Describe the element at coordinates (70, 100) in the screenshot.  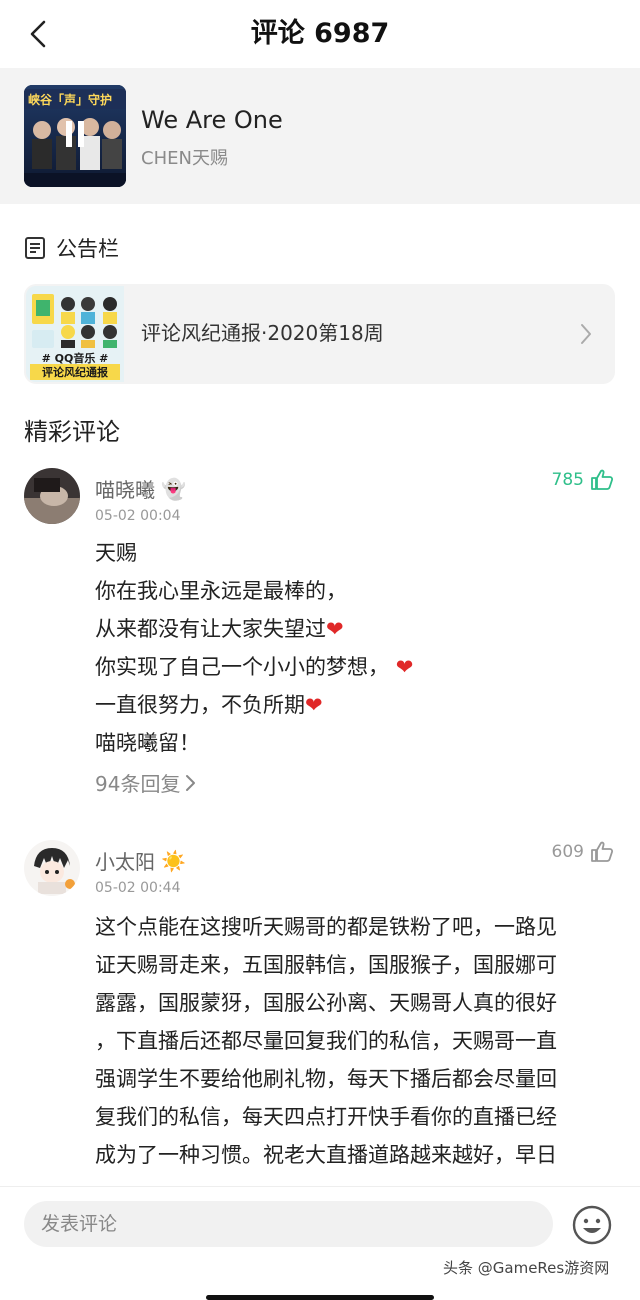
I see `cover-title-text: 峡谷「声」守护` at that location.